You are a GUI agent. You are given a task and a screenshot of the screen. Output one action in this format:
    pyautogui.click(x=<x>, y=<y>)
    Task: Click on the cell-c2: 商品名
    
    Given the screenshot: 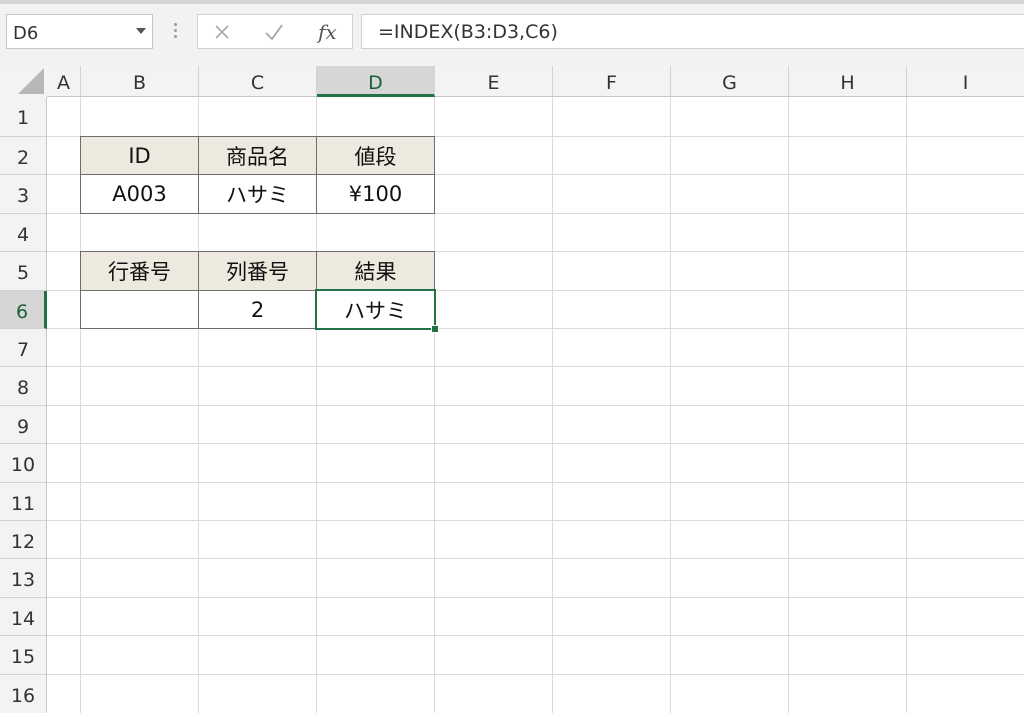 What is the action you would take?
    pyautogui.click(x=257, y=155)
    